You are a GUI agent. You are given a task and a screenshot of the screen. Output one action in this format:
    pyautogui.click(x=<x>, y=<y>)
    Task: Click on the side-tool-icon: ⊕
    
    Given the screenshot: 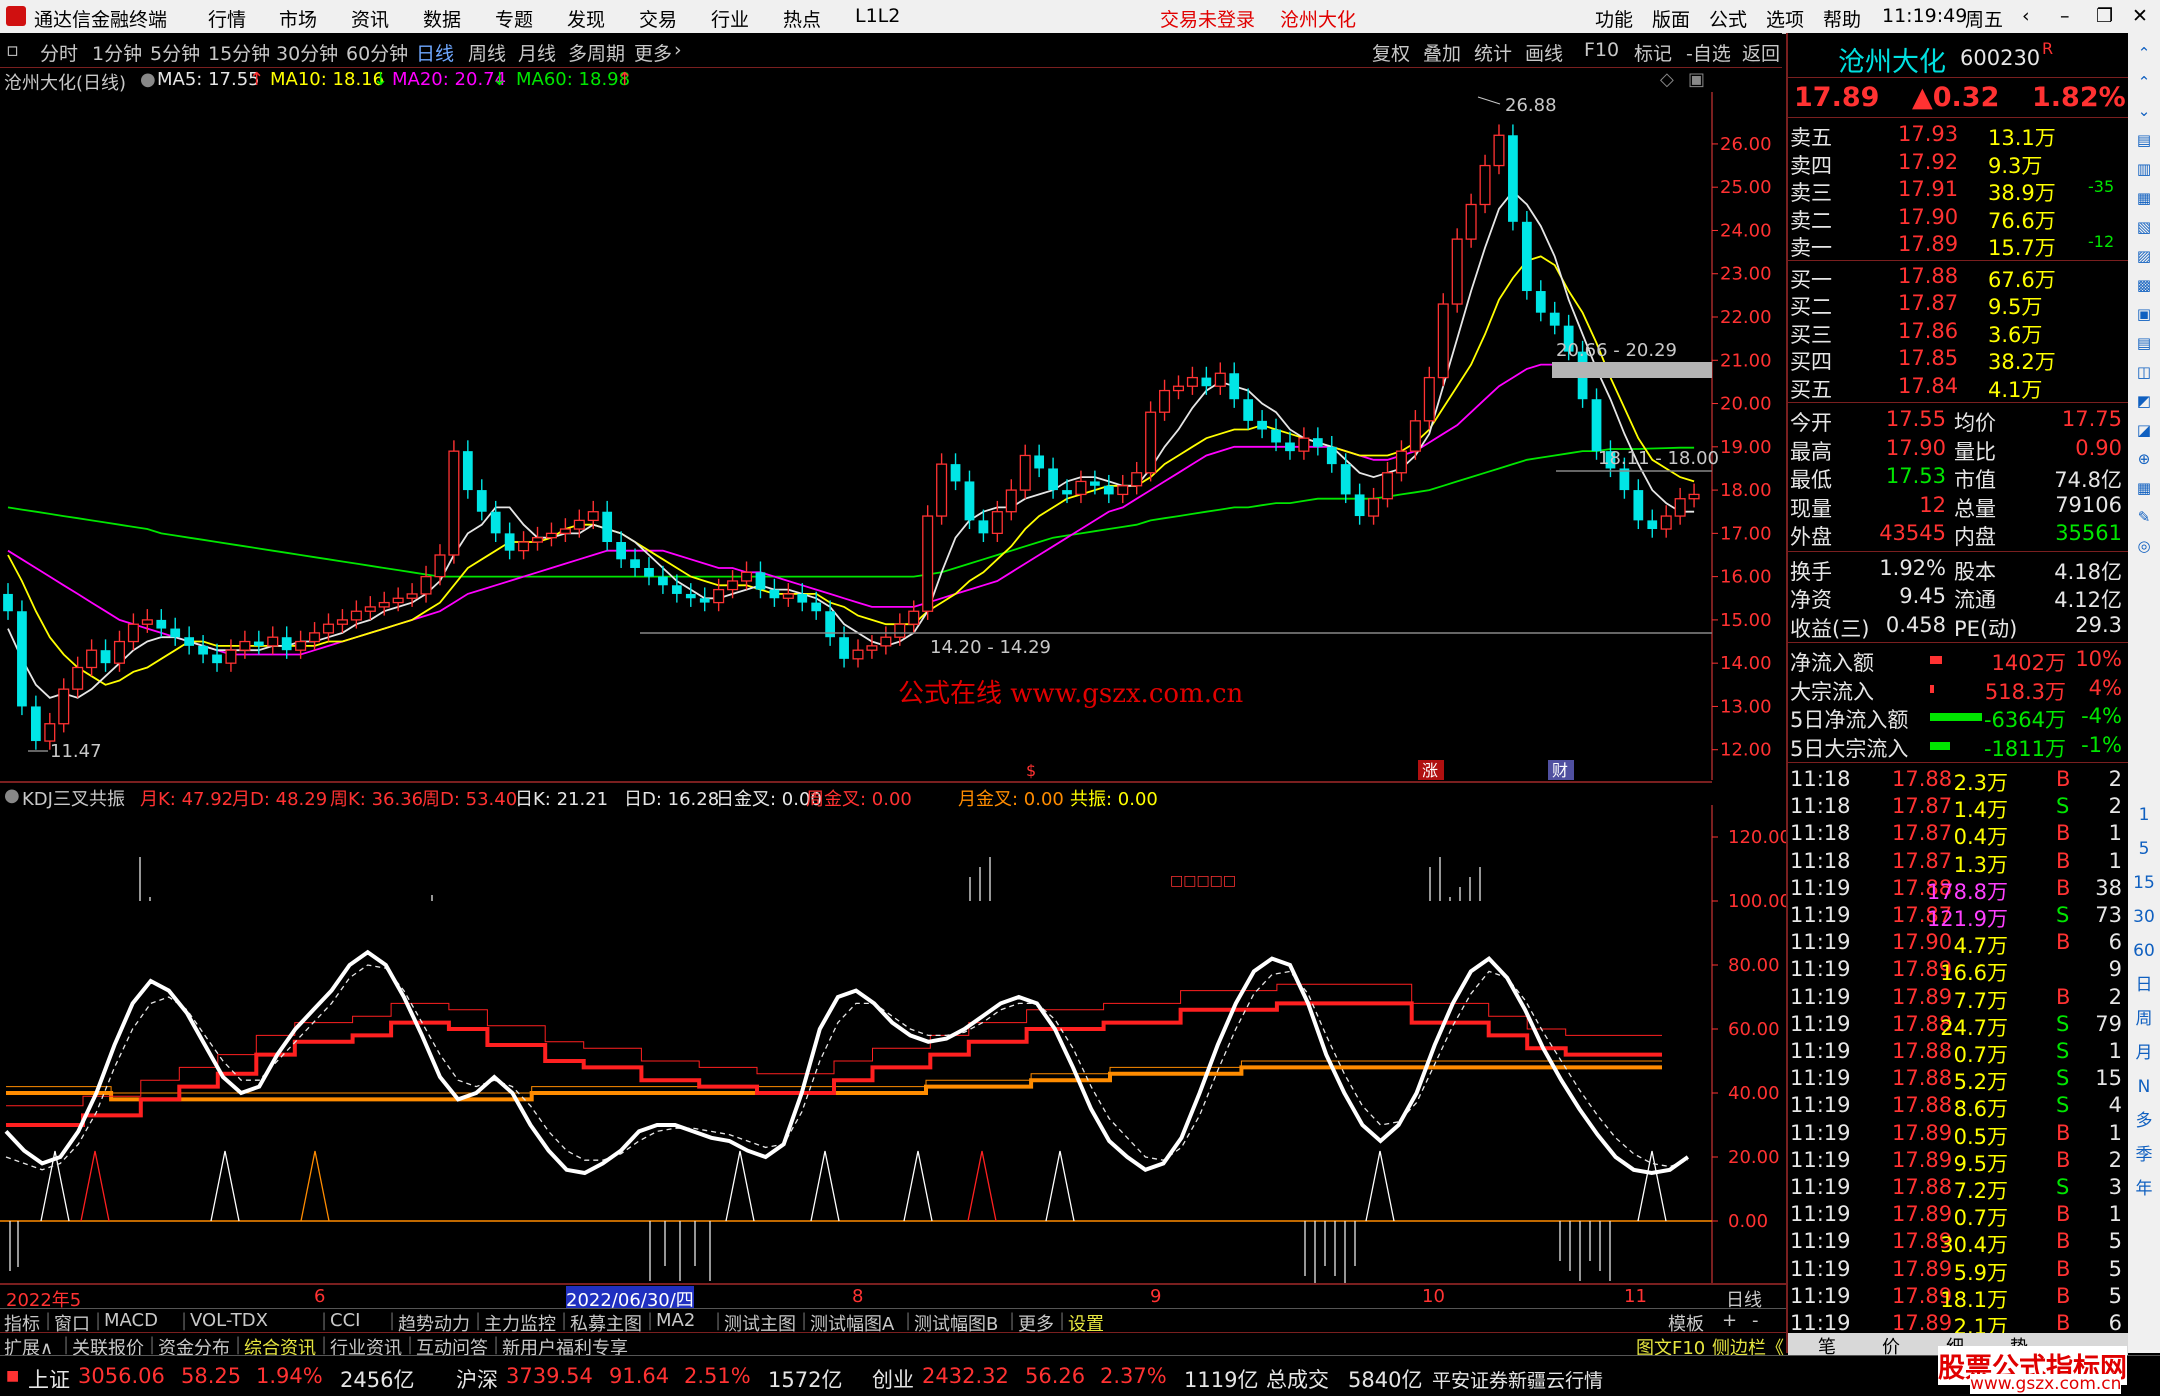 What is the action you would take?
    pyautogui.click(x=2144, y=459)
    